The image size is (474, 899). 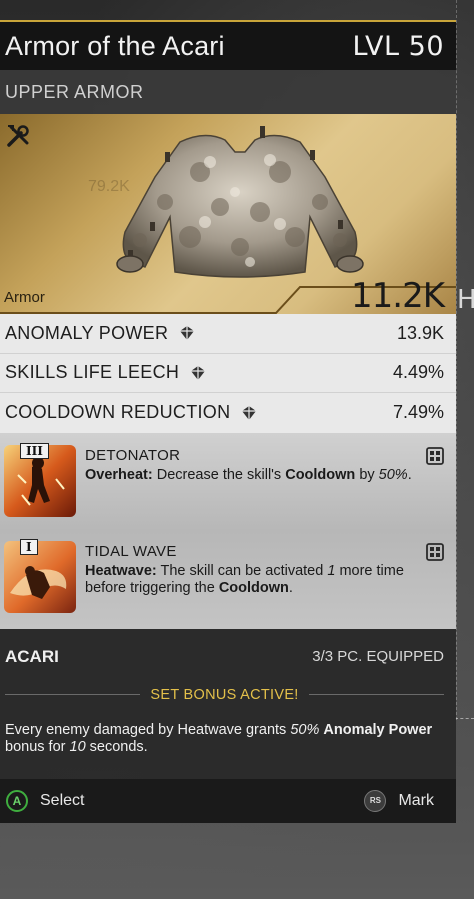 I want to click on set-name: ACARI, so click(x=32, y=656).